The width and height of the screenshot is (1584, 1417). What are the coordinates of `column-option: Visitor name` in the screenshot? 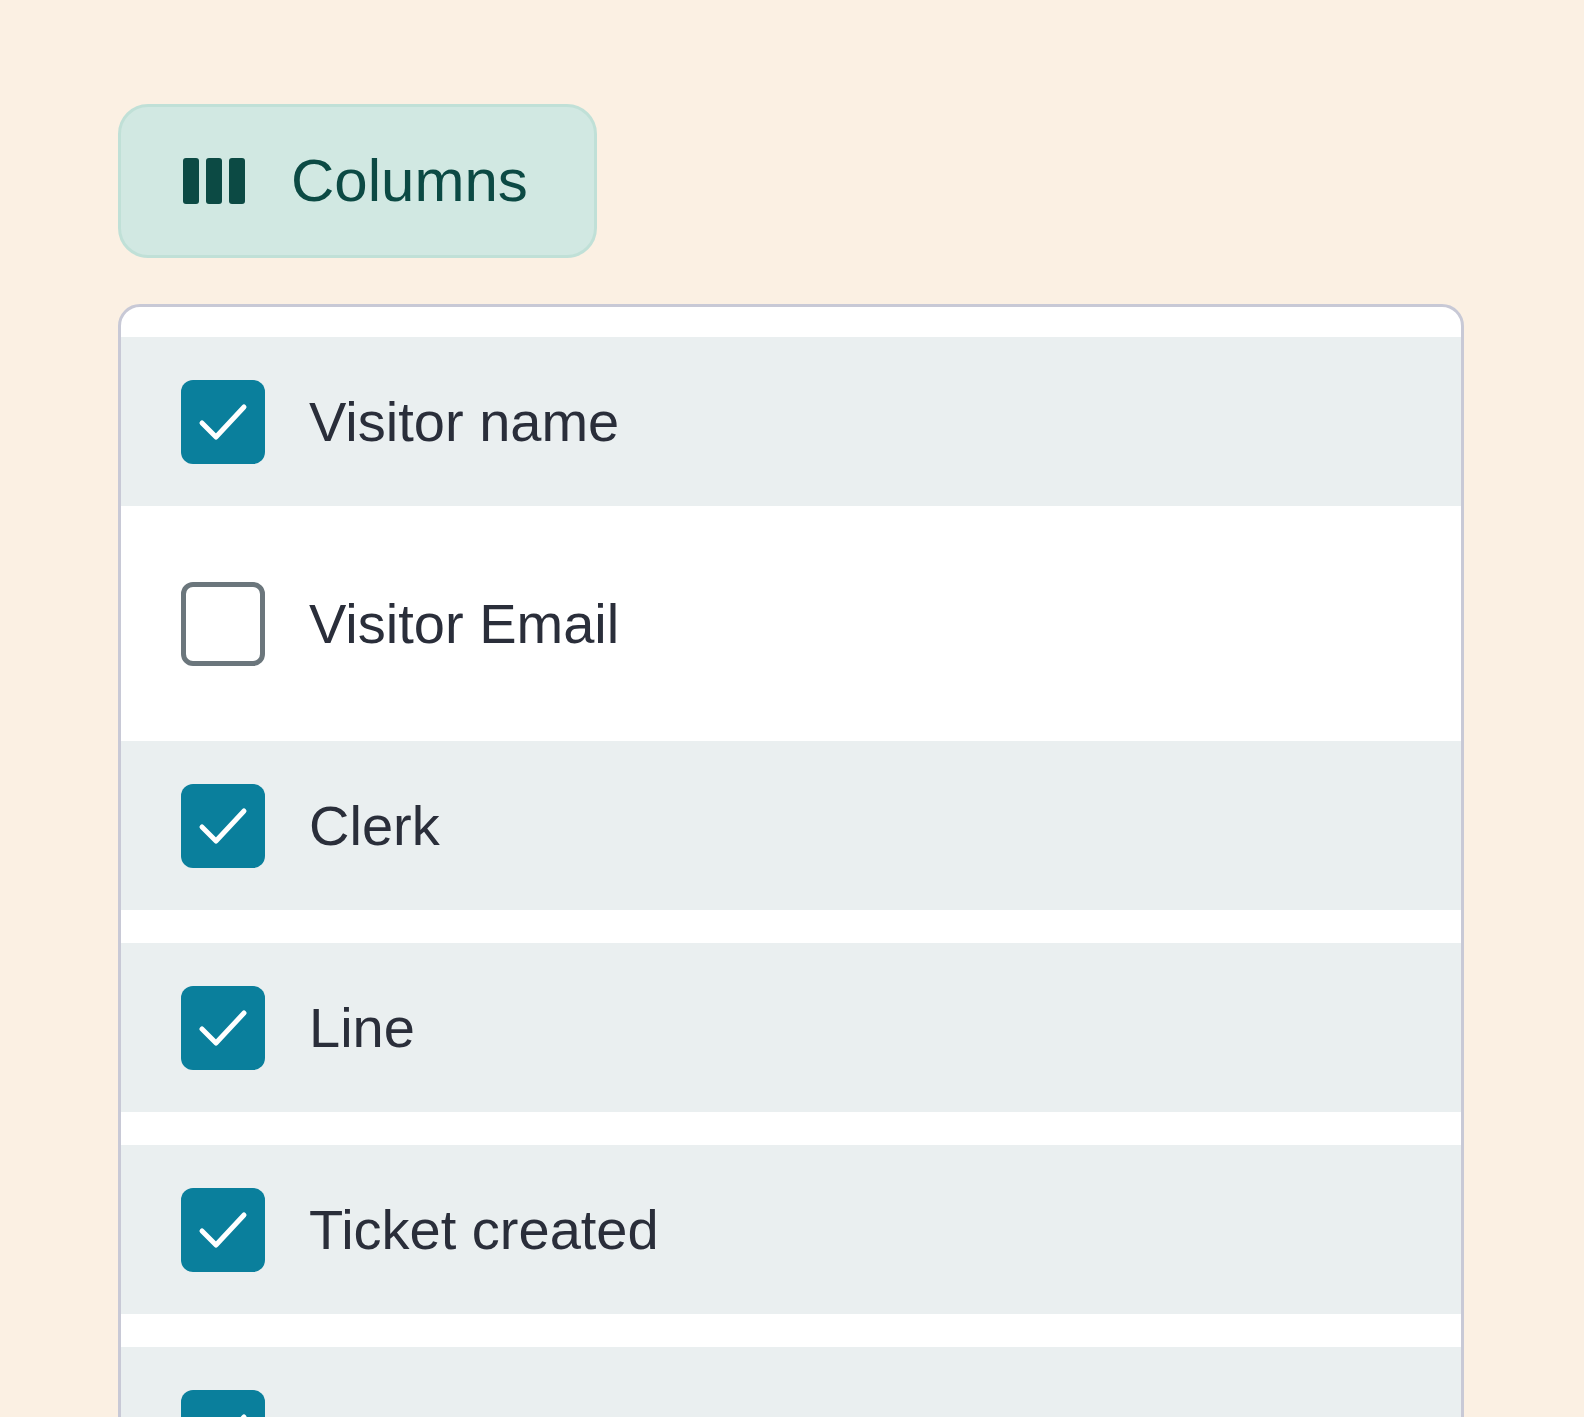 It's located at (791, 421).